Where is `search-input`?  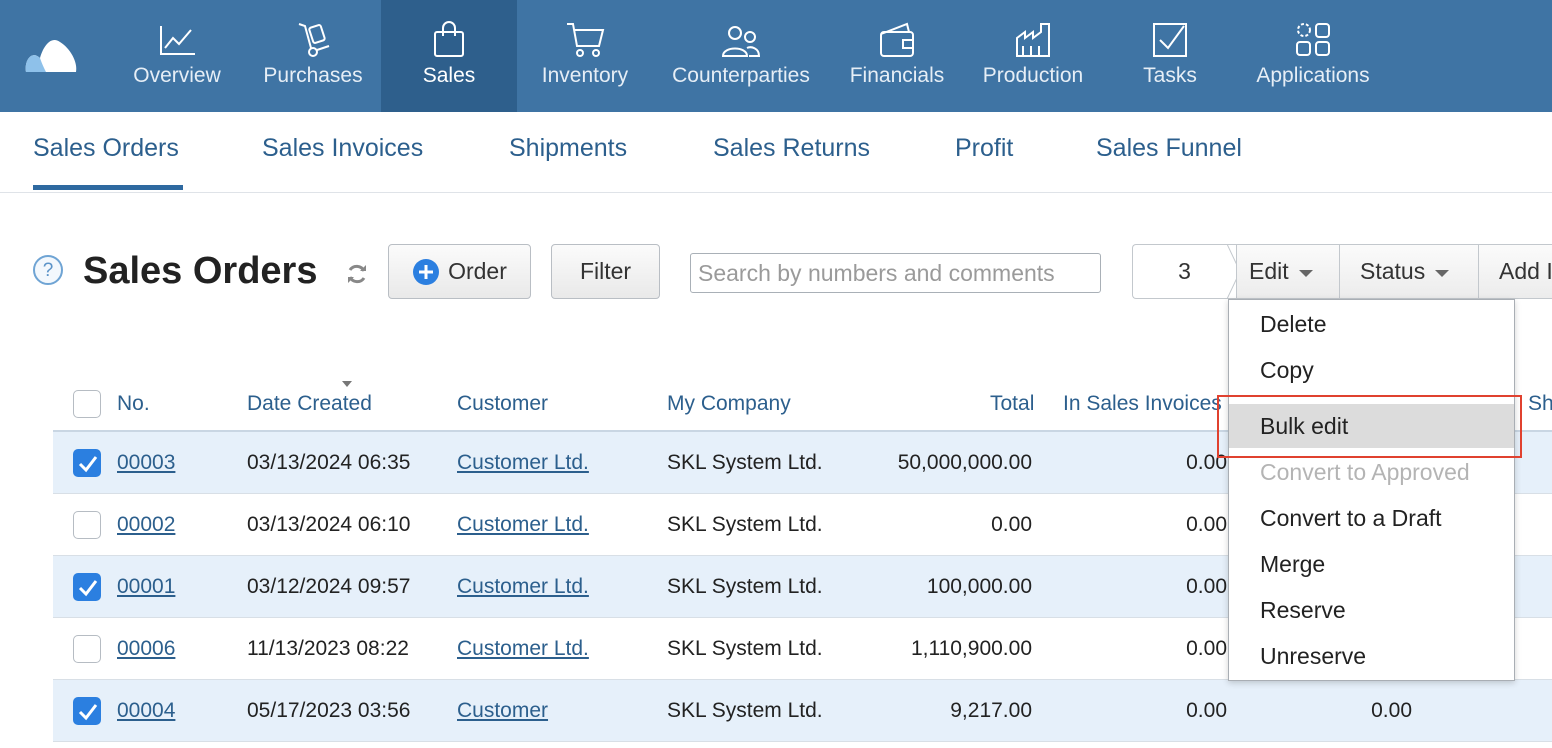
search-input is located at coordinates (895, 273).